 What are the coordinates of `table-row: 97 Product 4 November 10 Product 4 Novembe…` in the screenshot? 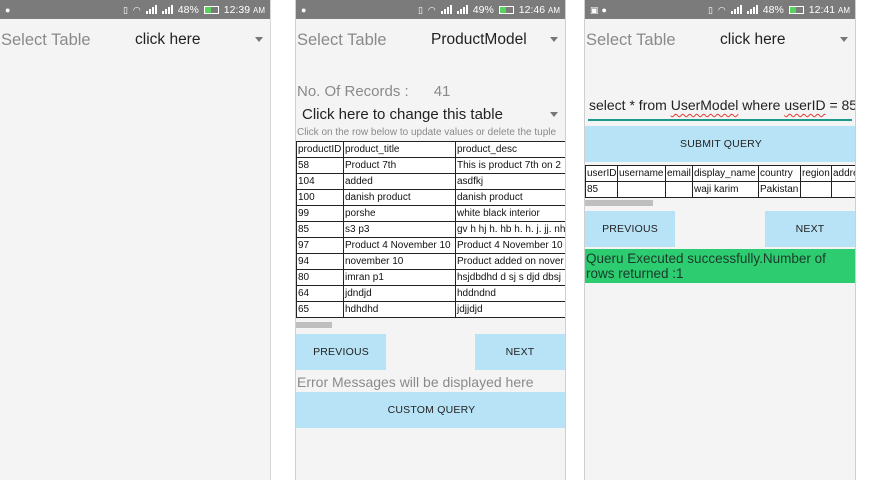 It's located at (430, 245).